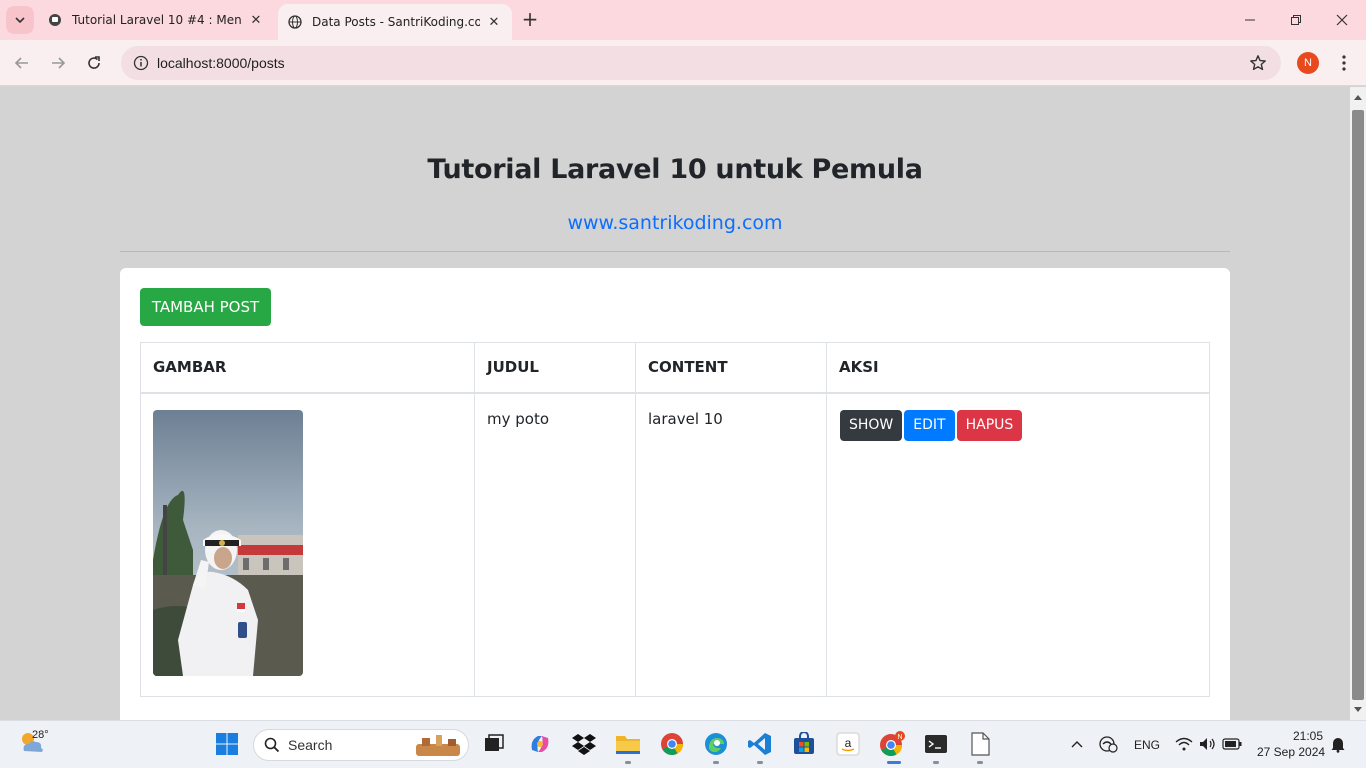 The image size is (1366, 768). I want to click on file-explorer-button, so click(628, 744).